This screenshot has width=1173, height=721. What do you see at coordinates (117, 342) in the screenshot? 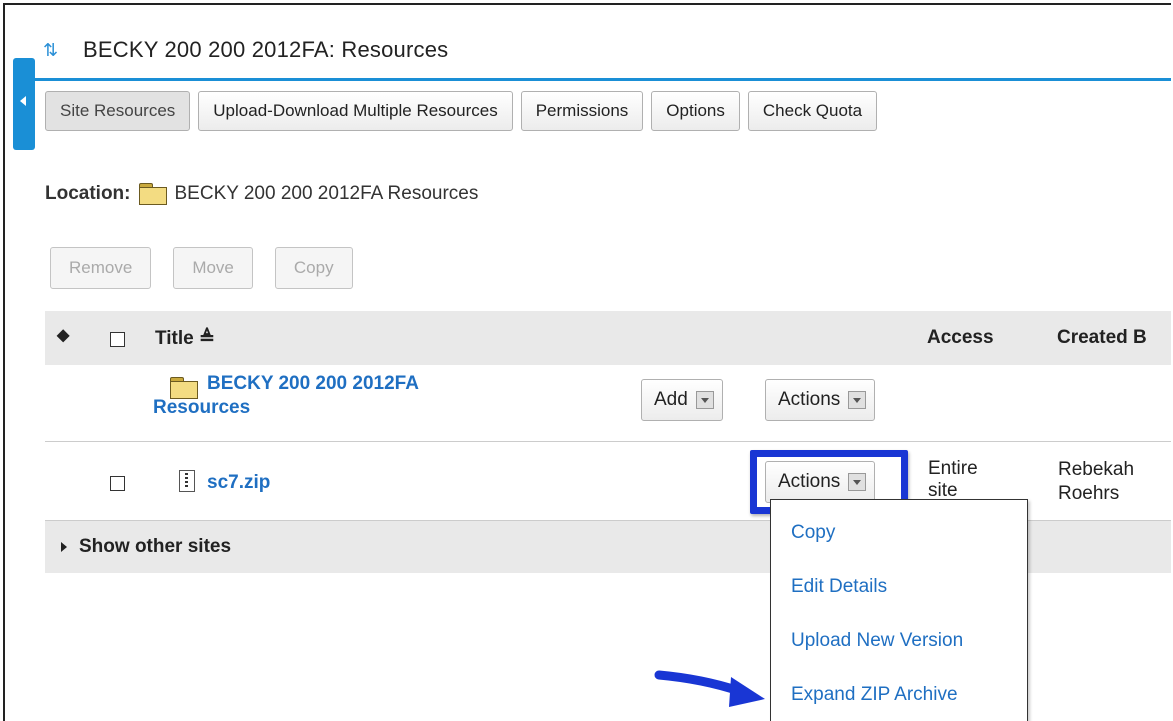
I see `select-all-checkbox` at bounding box center [117, 342].